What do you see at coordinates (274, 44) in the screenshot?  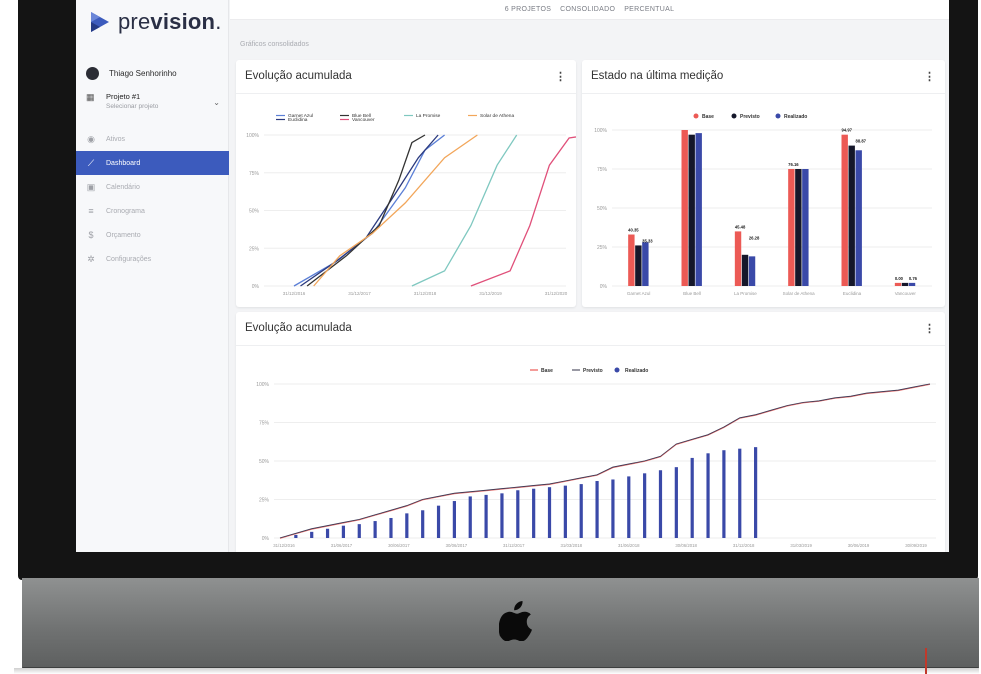 I see `section-title: Gráficos consolidados` at bounding box center [274, 44].